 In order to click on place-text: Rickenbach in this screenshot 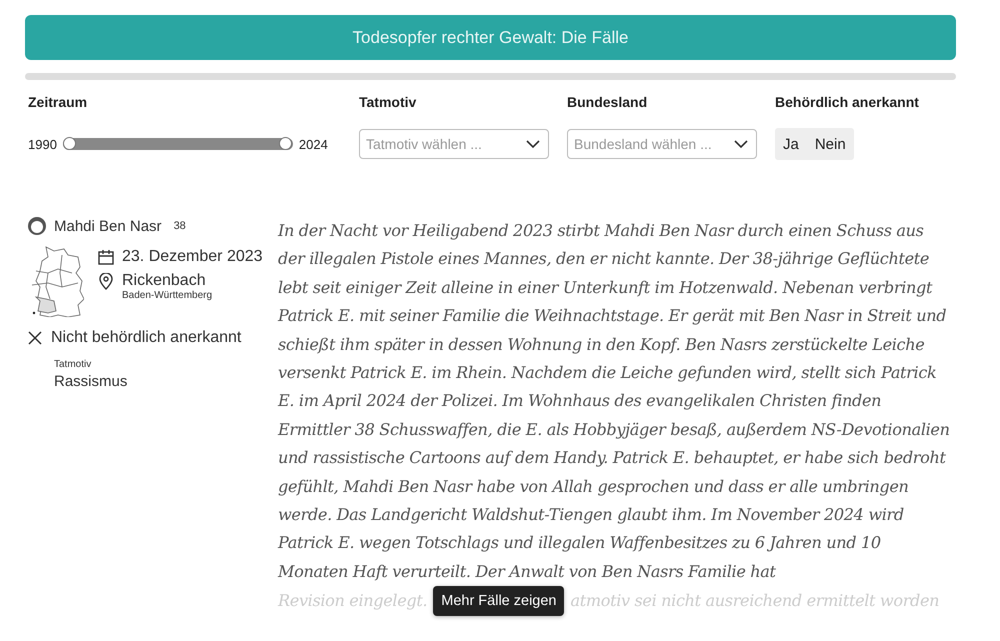, I will do `click(164, 281)`.